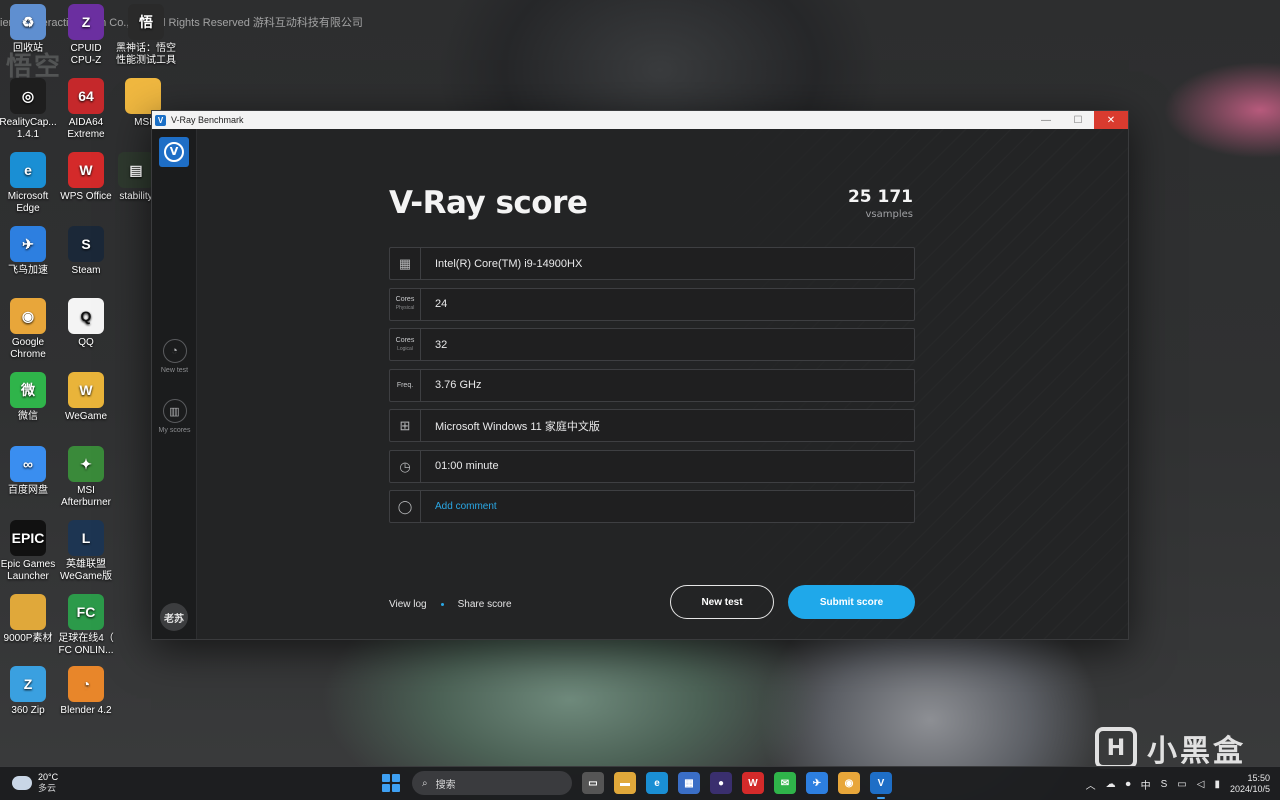 The height and width of the screenshot is (800, 1280). What do you see at coordinates (86, 710) in the screenshot?
I see `desktop-icon-label: Blender 4.2` at bounding box center [86, 710].